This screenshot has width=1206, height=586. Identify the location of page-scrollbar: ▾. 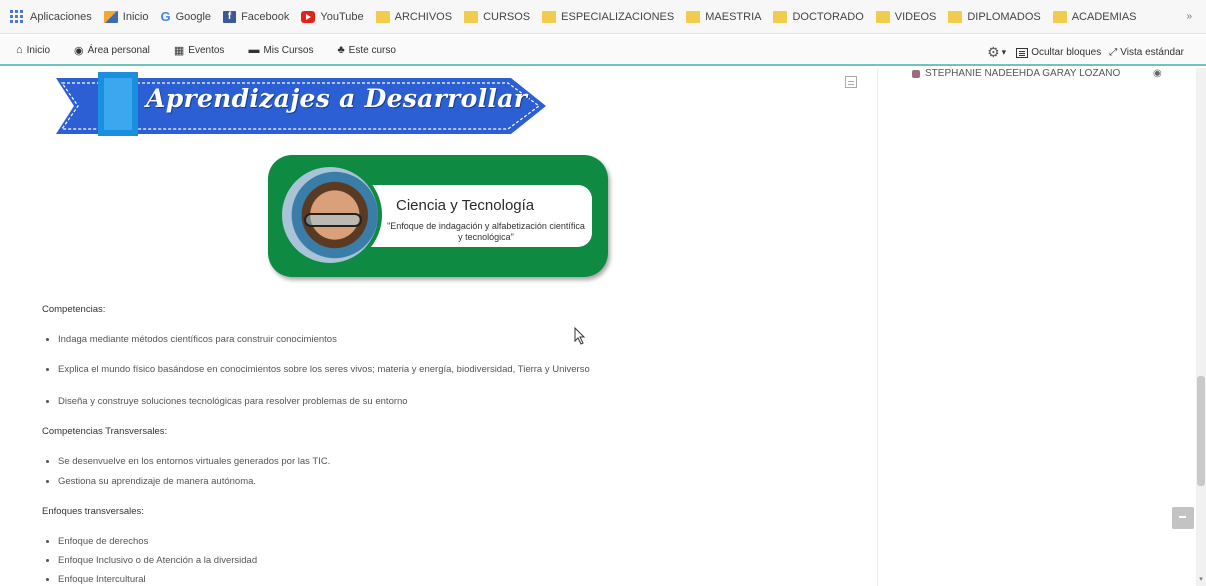
(1201, 327).